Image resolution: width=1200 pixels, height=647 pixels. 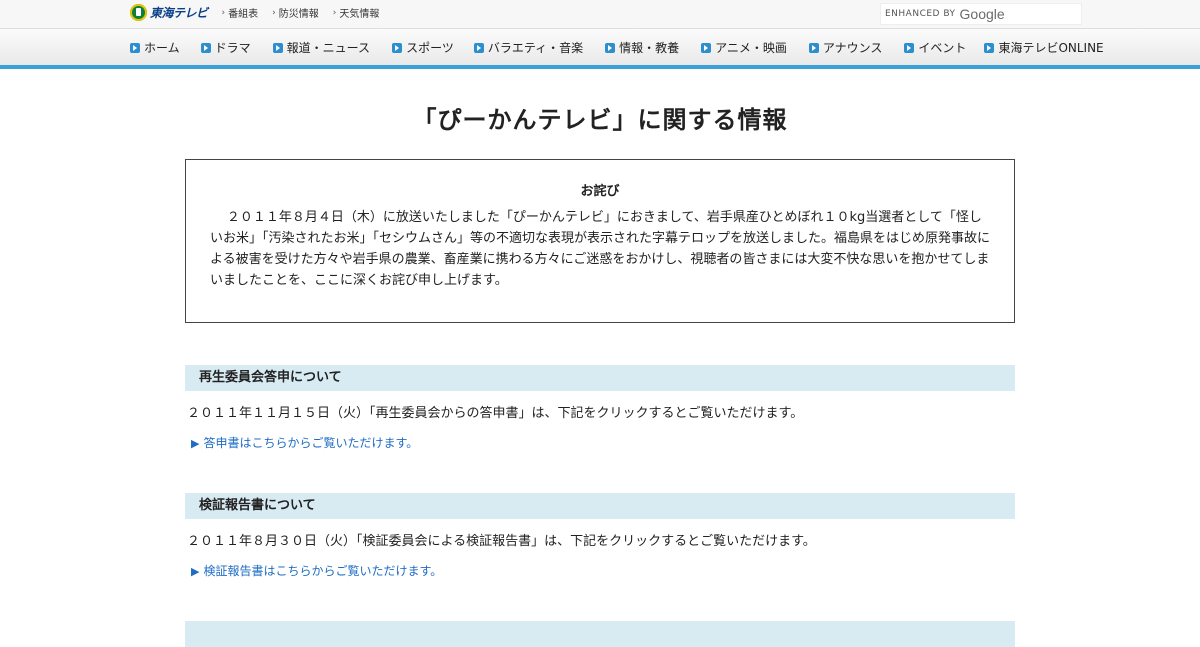 What do you see at coordinates (600, 120) in the screenshot?
I see `page-title: 「ぴーかんテレビ」に関する情報` at bounding box center [600, 120].